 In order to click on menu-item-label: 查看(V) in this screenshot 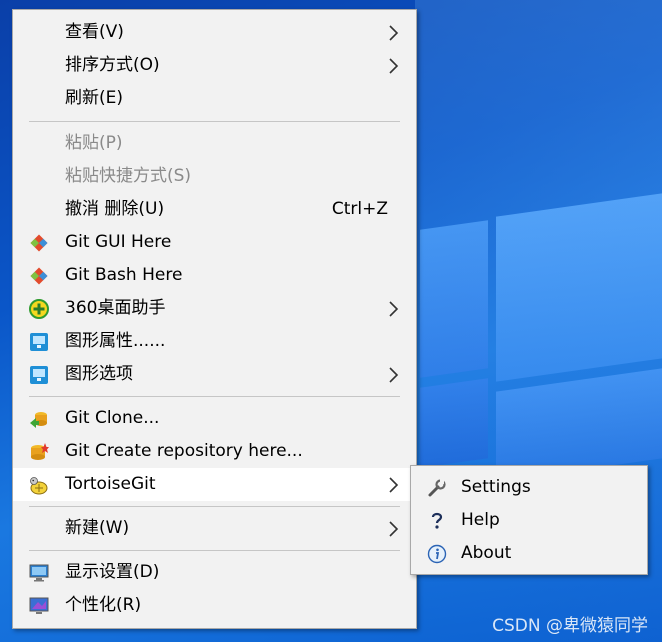, I will do `click(94, 32)`.